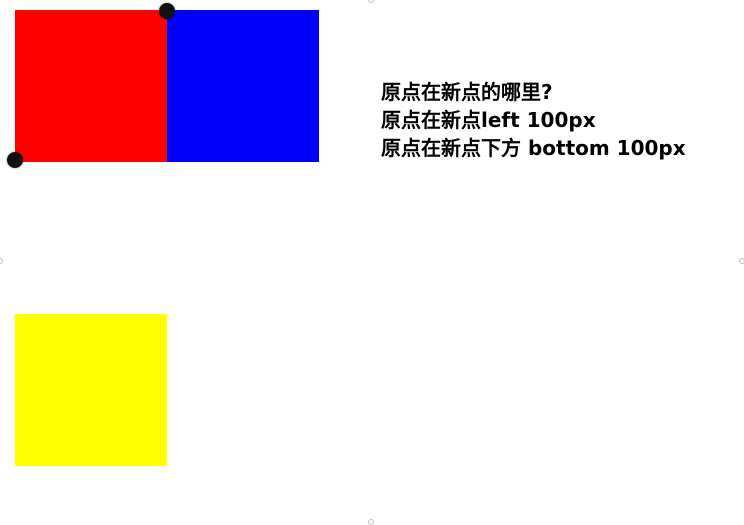 The height and width of the screenshot is (525, 744). Describe the element at coordinates (91, 390) in the screenshot. I see `yellow-square` at that location.